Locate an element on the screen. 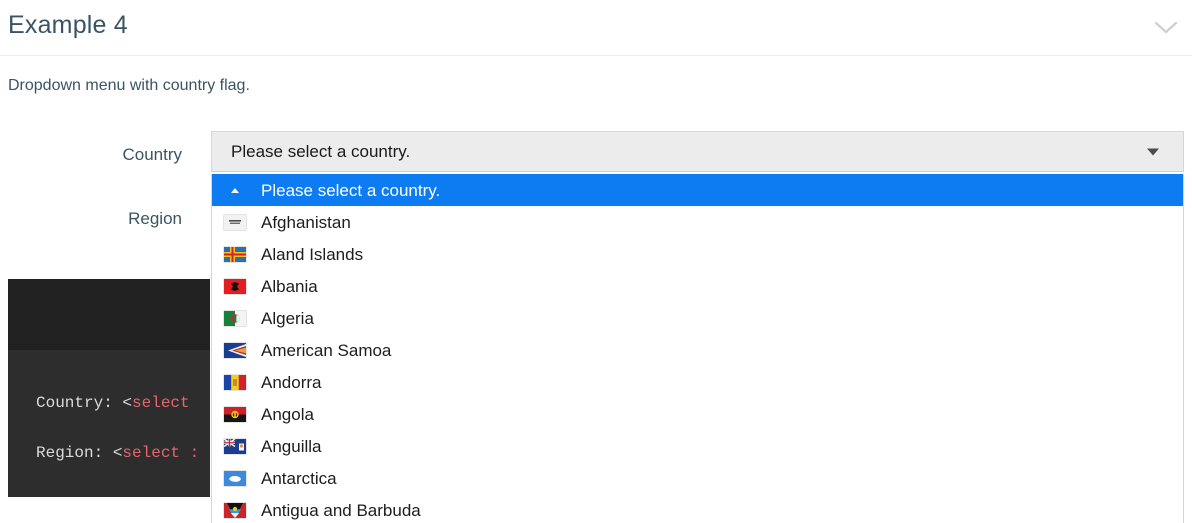 The width and height of the screenshot is (1192, 523). code-block-body: Country: <select Region: <select : is located at coordinates (109, 405).